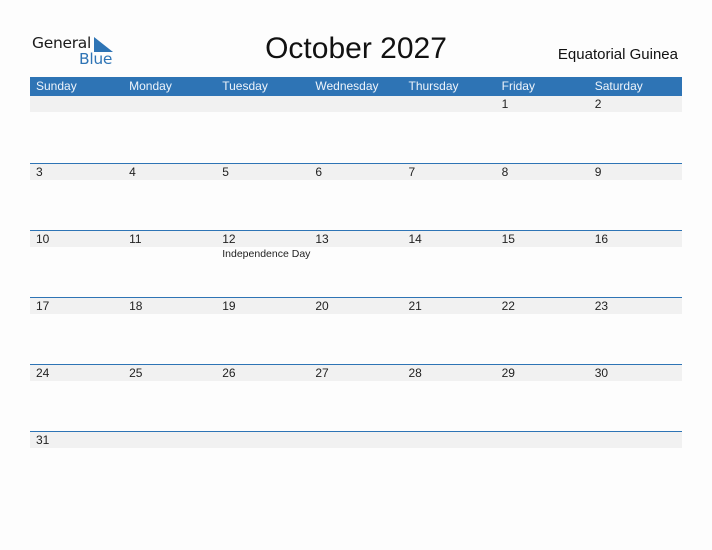  What do you see at coordinates (150, 86) in the screenshot?
I see `weekday-monday: Monday` at bounding box center [150, 86].